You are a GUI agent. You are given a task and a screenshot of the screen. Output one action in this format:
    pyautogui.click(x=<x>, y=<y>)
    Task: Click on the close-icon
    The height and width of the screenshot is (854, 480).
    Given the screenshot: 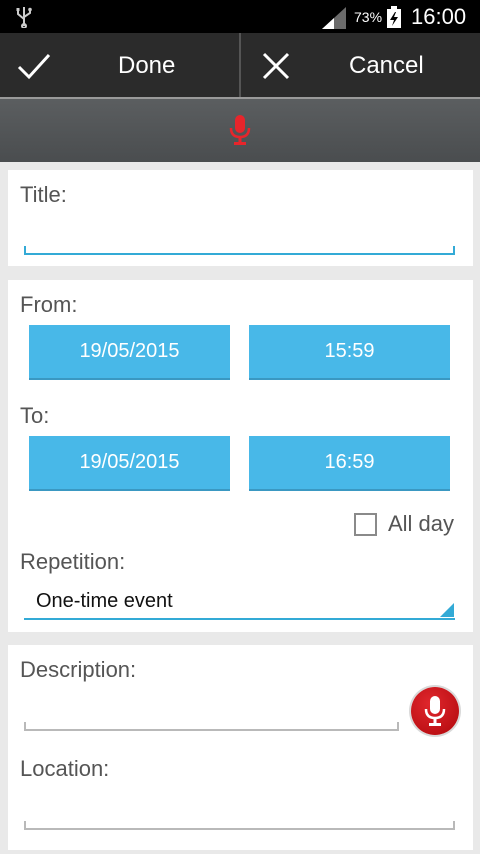 What is the action you would take?
    pyautogui.click(x=276, y=66)
    